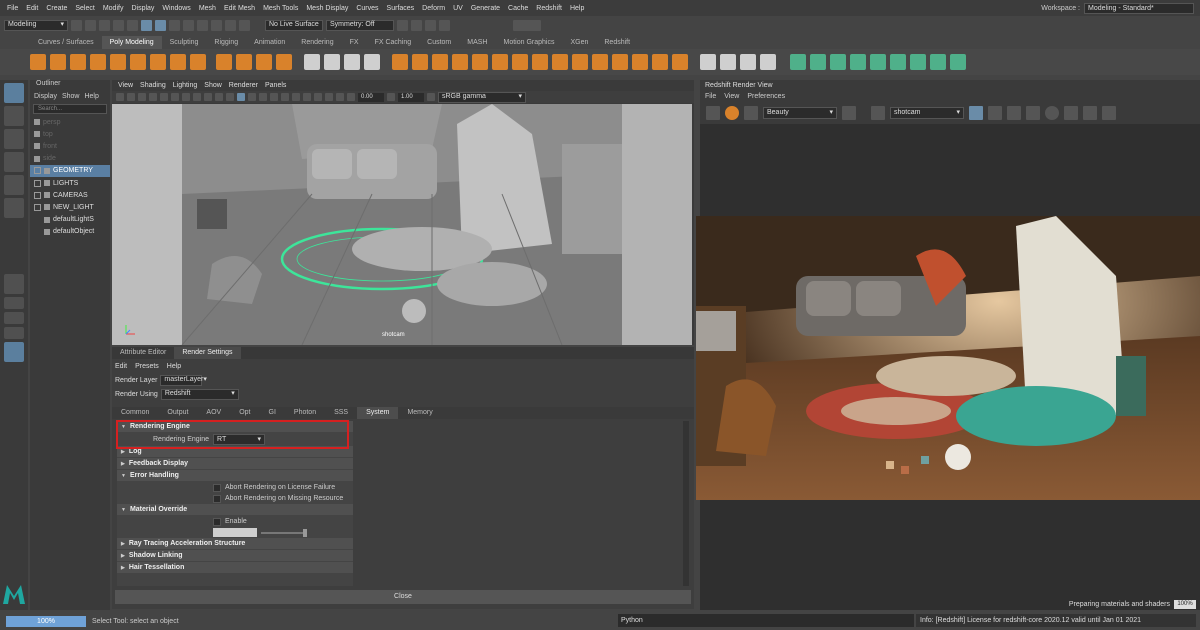 The image size is (1200, 630). Describe the element at coordinates (14, 116) in the screenshot. I see `lasso-tool-icon` at that location.